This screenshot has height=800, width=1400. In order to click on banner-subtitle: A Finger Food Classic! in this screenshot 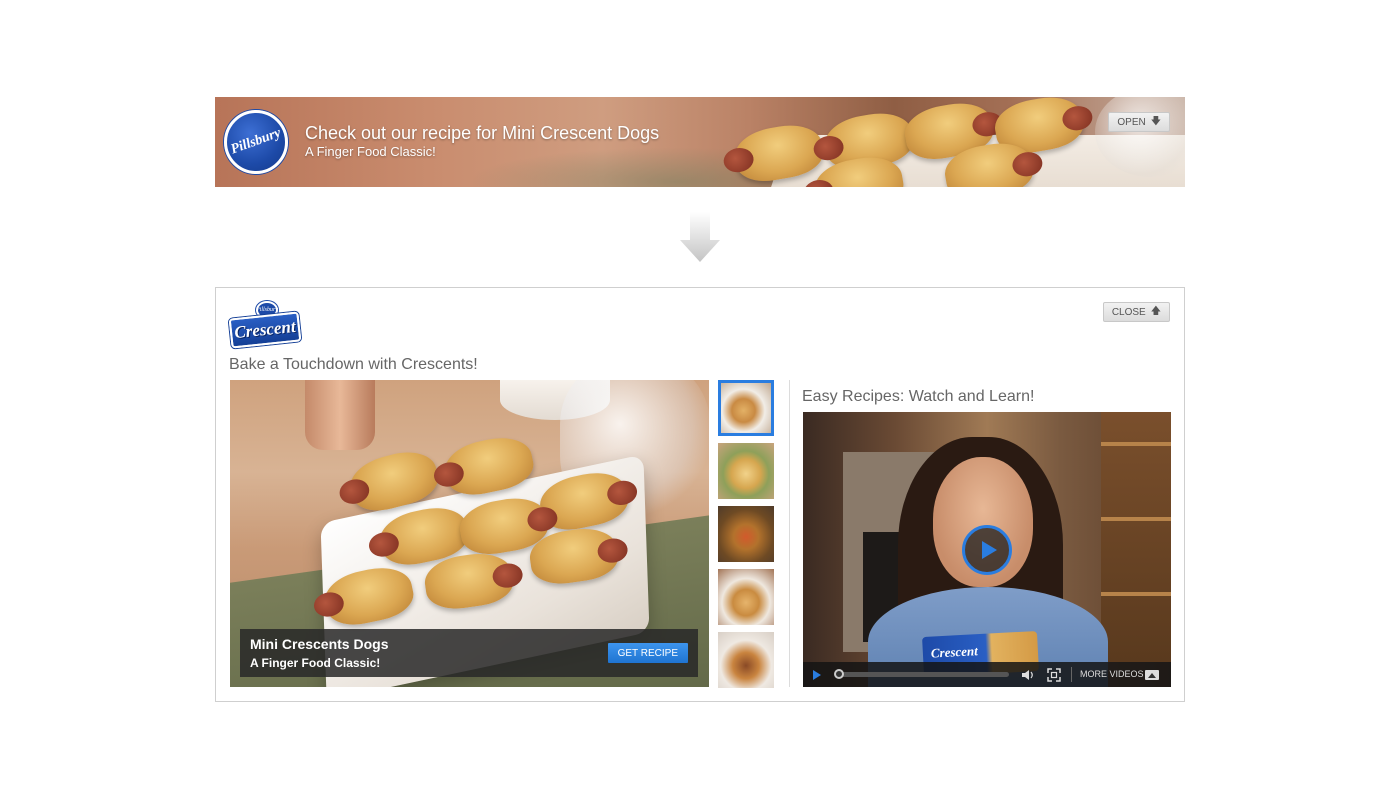, I will do `click(370, 151)`.